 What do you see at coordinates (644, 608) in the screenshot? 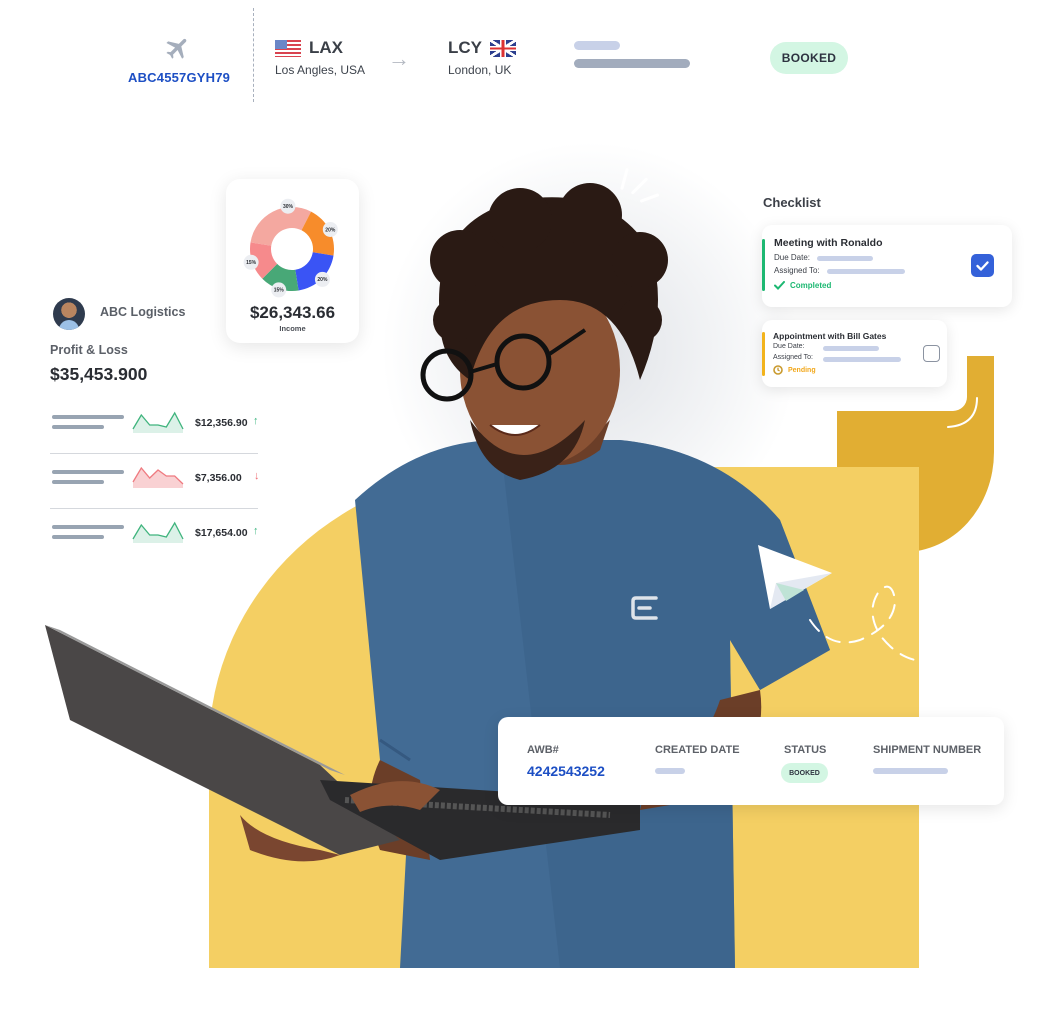
I see `brand-logo-icon` at bounding box center [644, 608].